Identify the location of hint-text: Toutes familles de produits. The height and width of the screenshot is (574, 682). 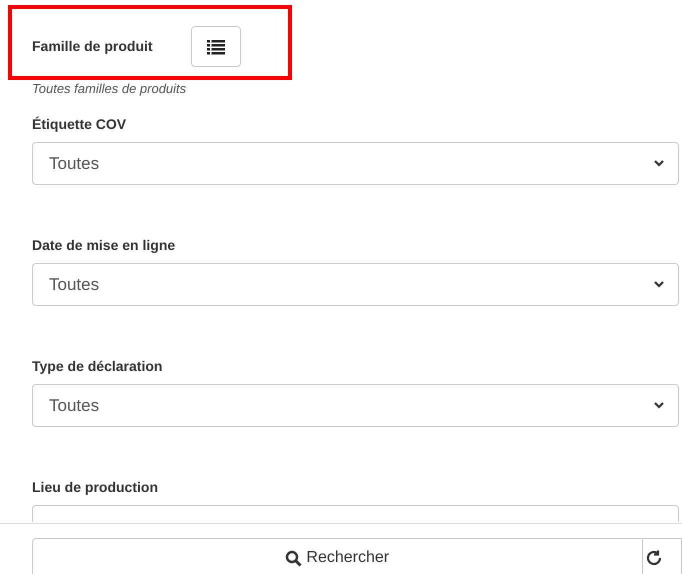
(110, 89).